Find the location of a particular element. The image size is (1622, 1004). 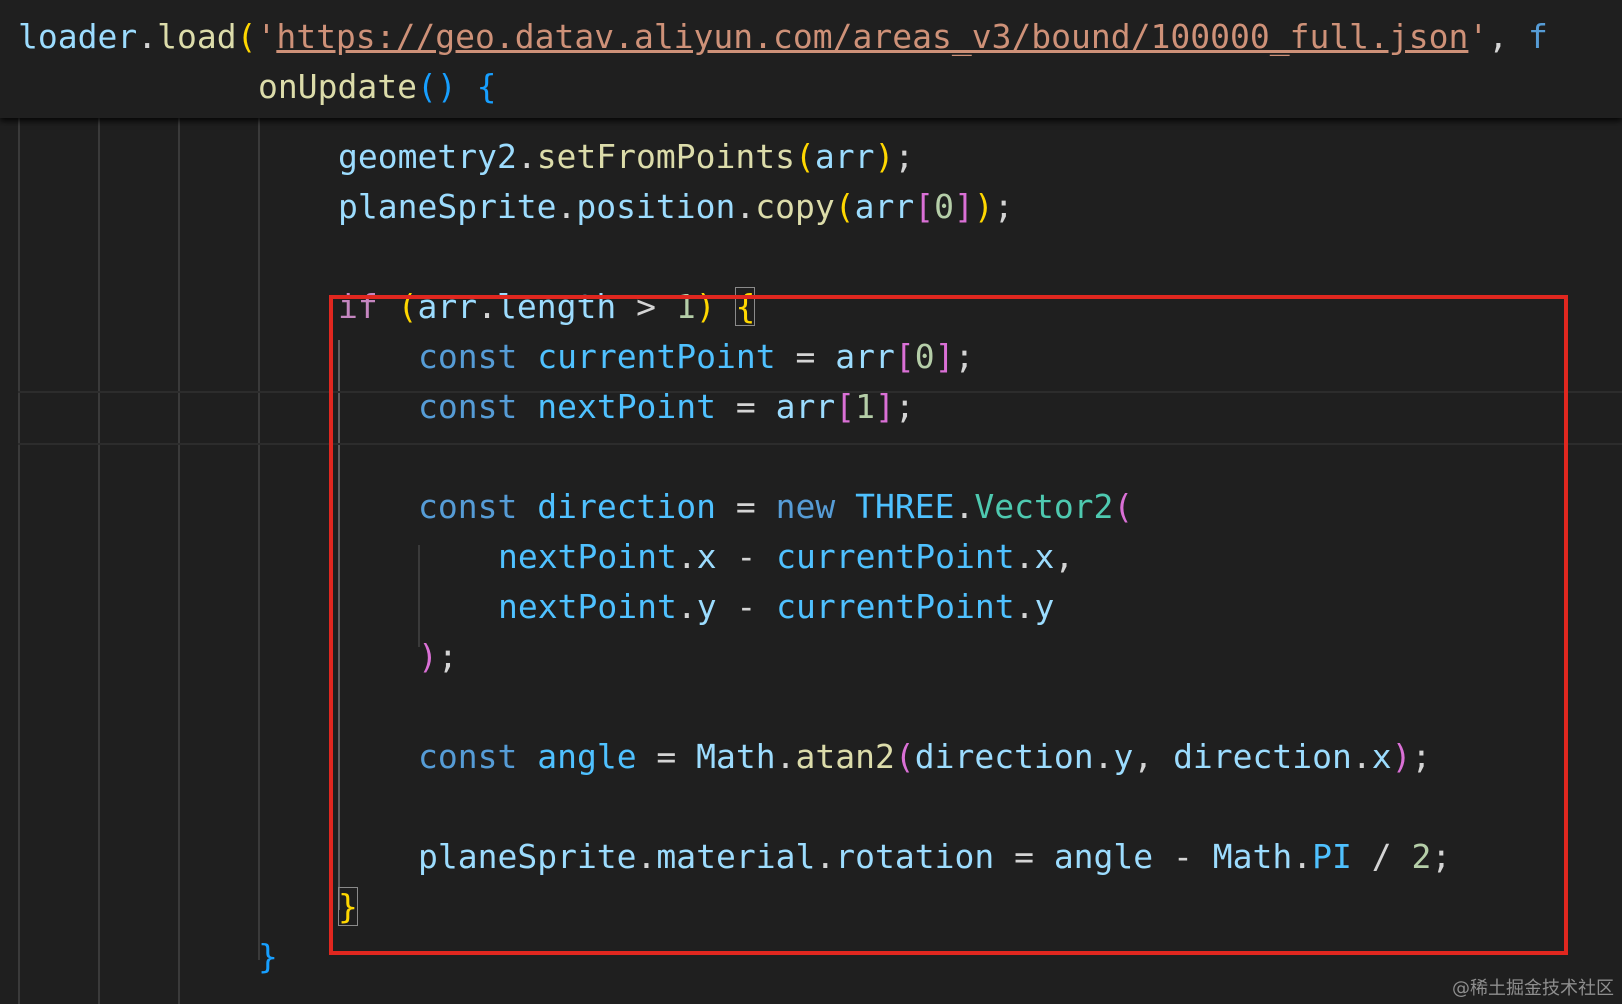

code-line: geometry2.setFromPoints(arr); is located at coordinates (626, 157).